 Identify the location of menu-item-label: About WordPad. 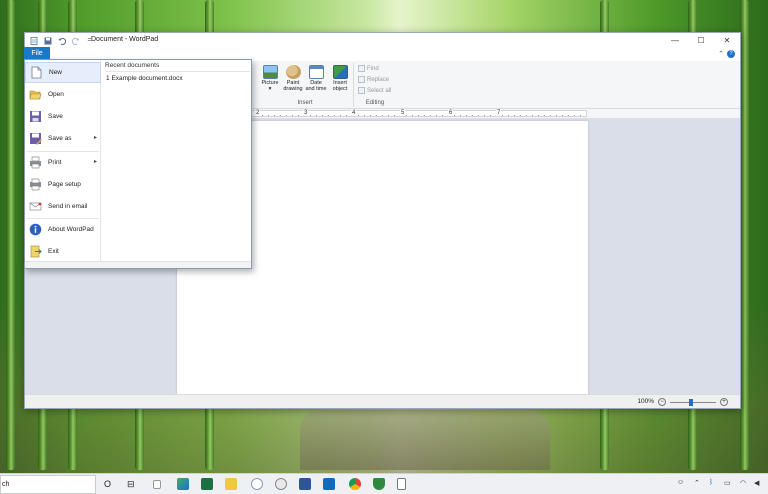
(71, 229).